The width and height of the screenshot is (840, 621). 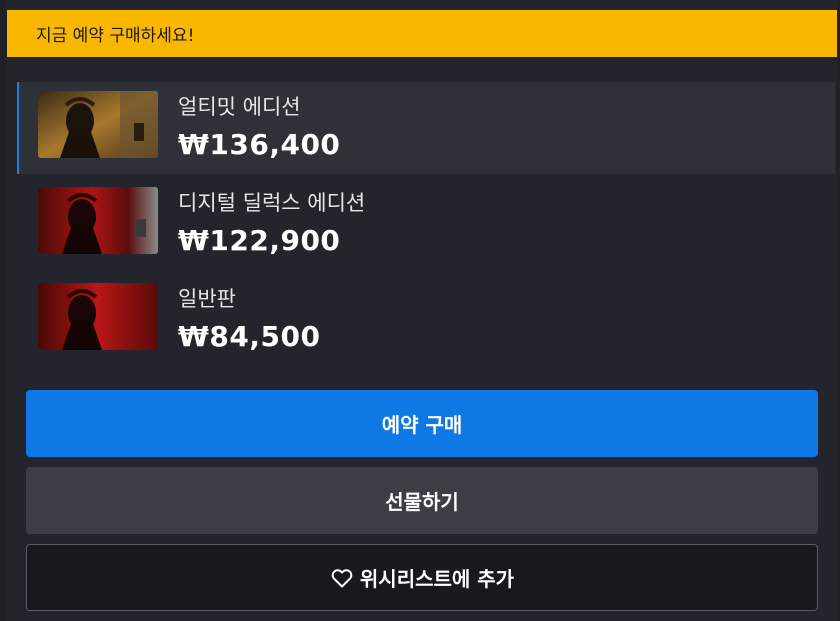 What do you see at coordinates (422, 33) in the screenshot?
I see `preorder-banner: 지금 예약 구매하세요!` at bounding box center [422, 33].